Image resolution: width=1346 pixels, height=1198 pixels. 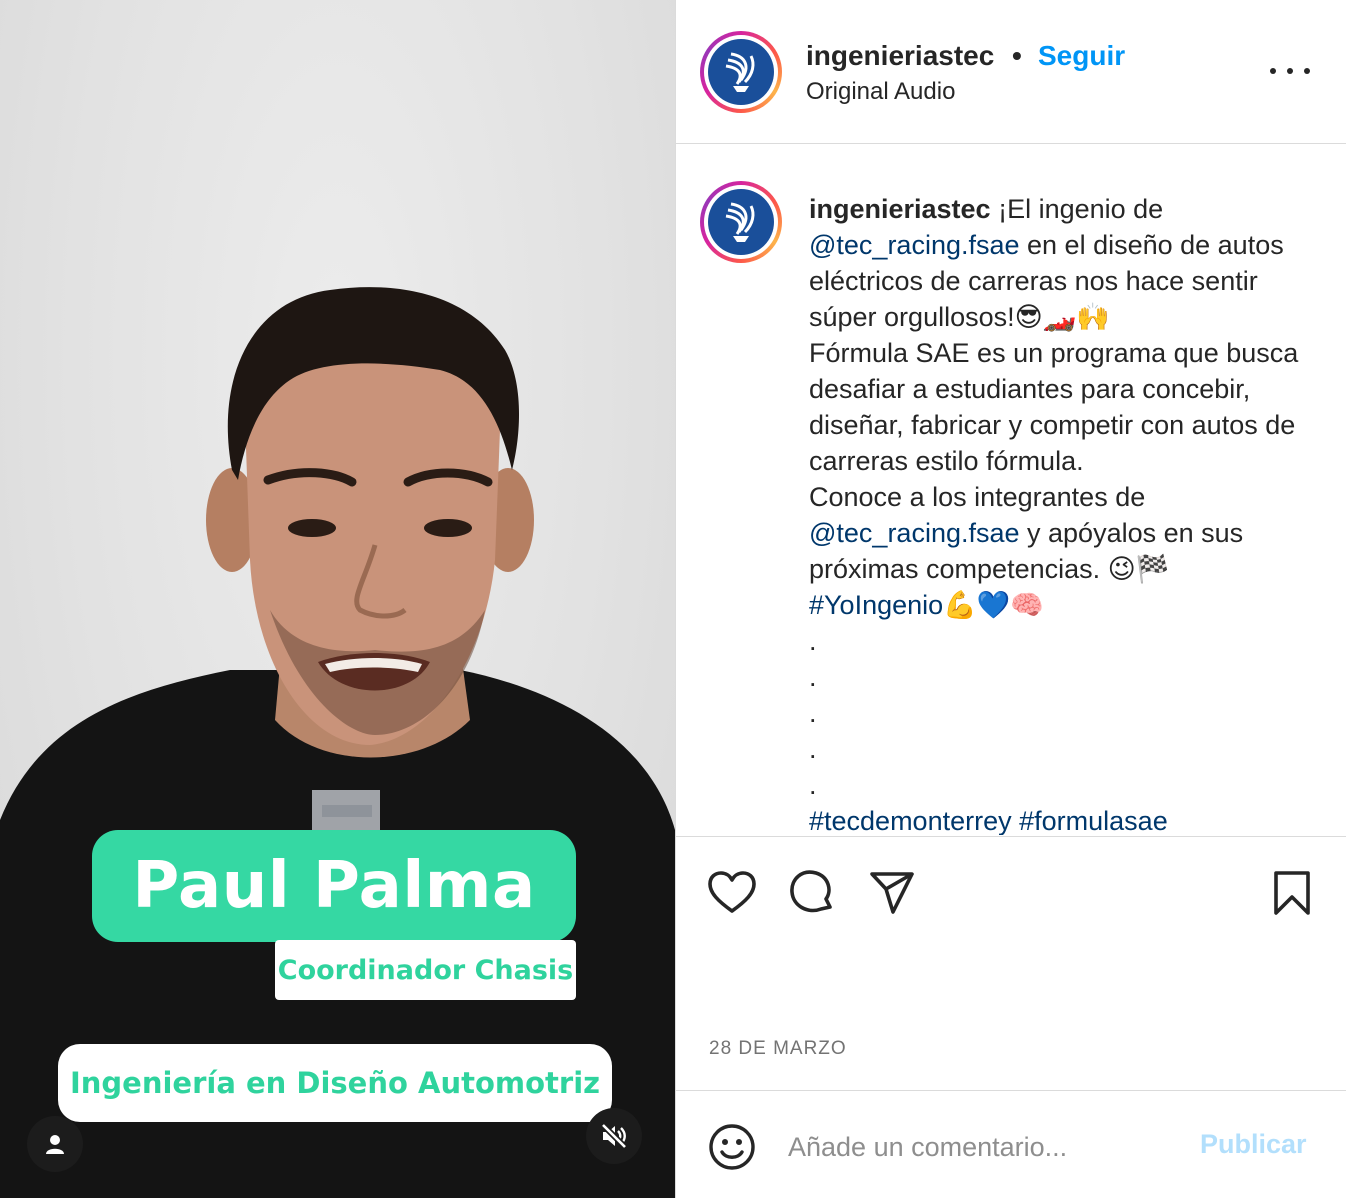 I want to click on smiley-icon, so click(x=732, y=1147).